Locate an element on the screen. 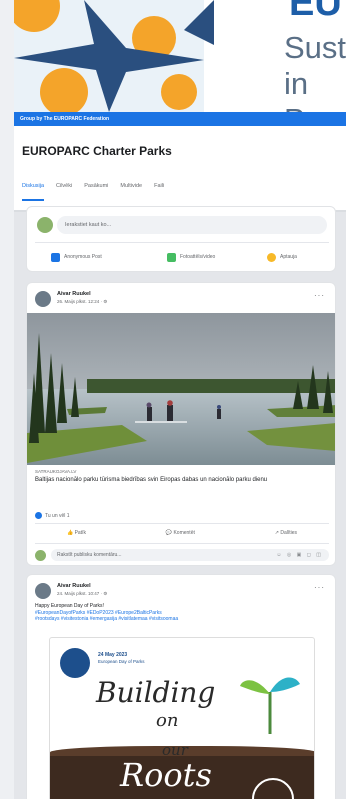 This screenshot has height=799, width=346. action-divider is located at coordinates (182, 523).